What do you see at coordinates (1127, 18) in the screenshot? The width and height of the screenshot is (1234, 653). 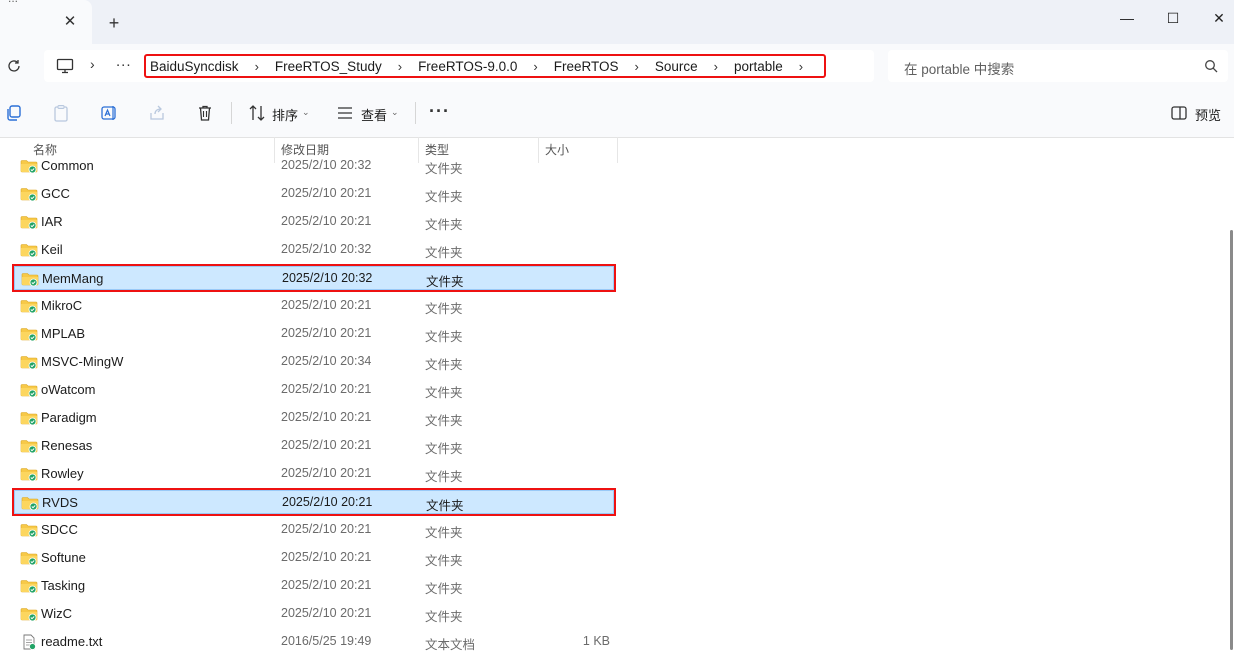 I see `minimize-button: —` at bounding box center [1127, 18].